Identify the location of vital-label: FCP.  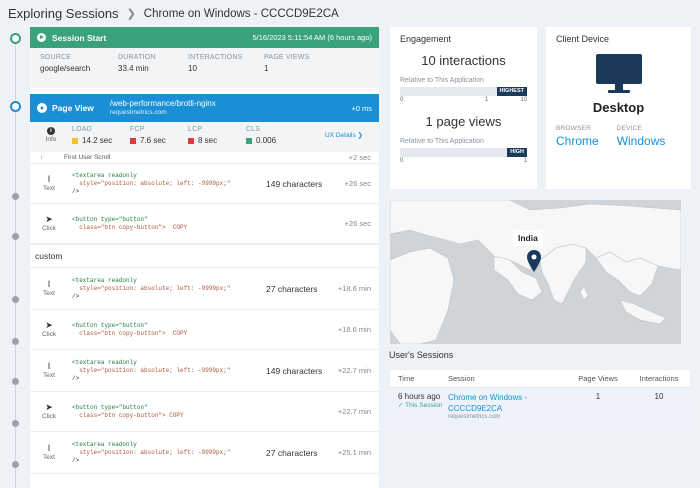
(137, 129).